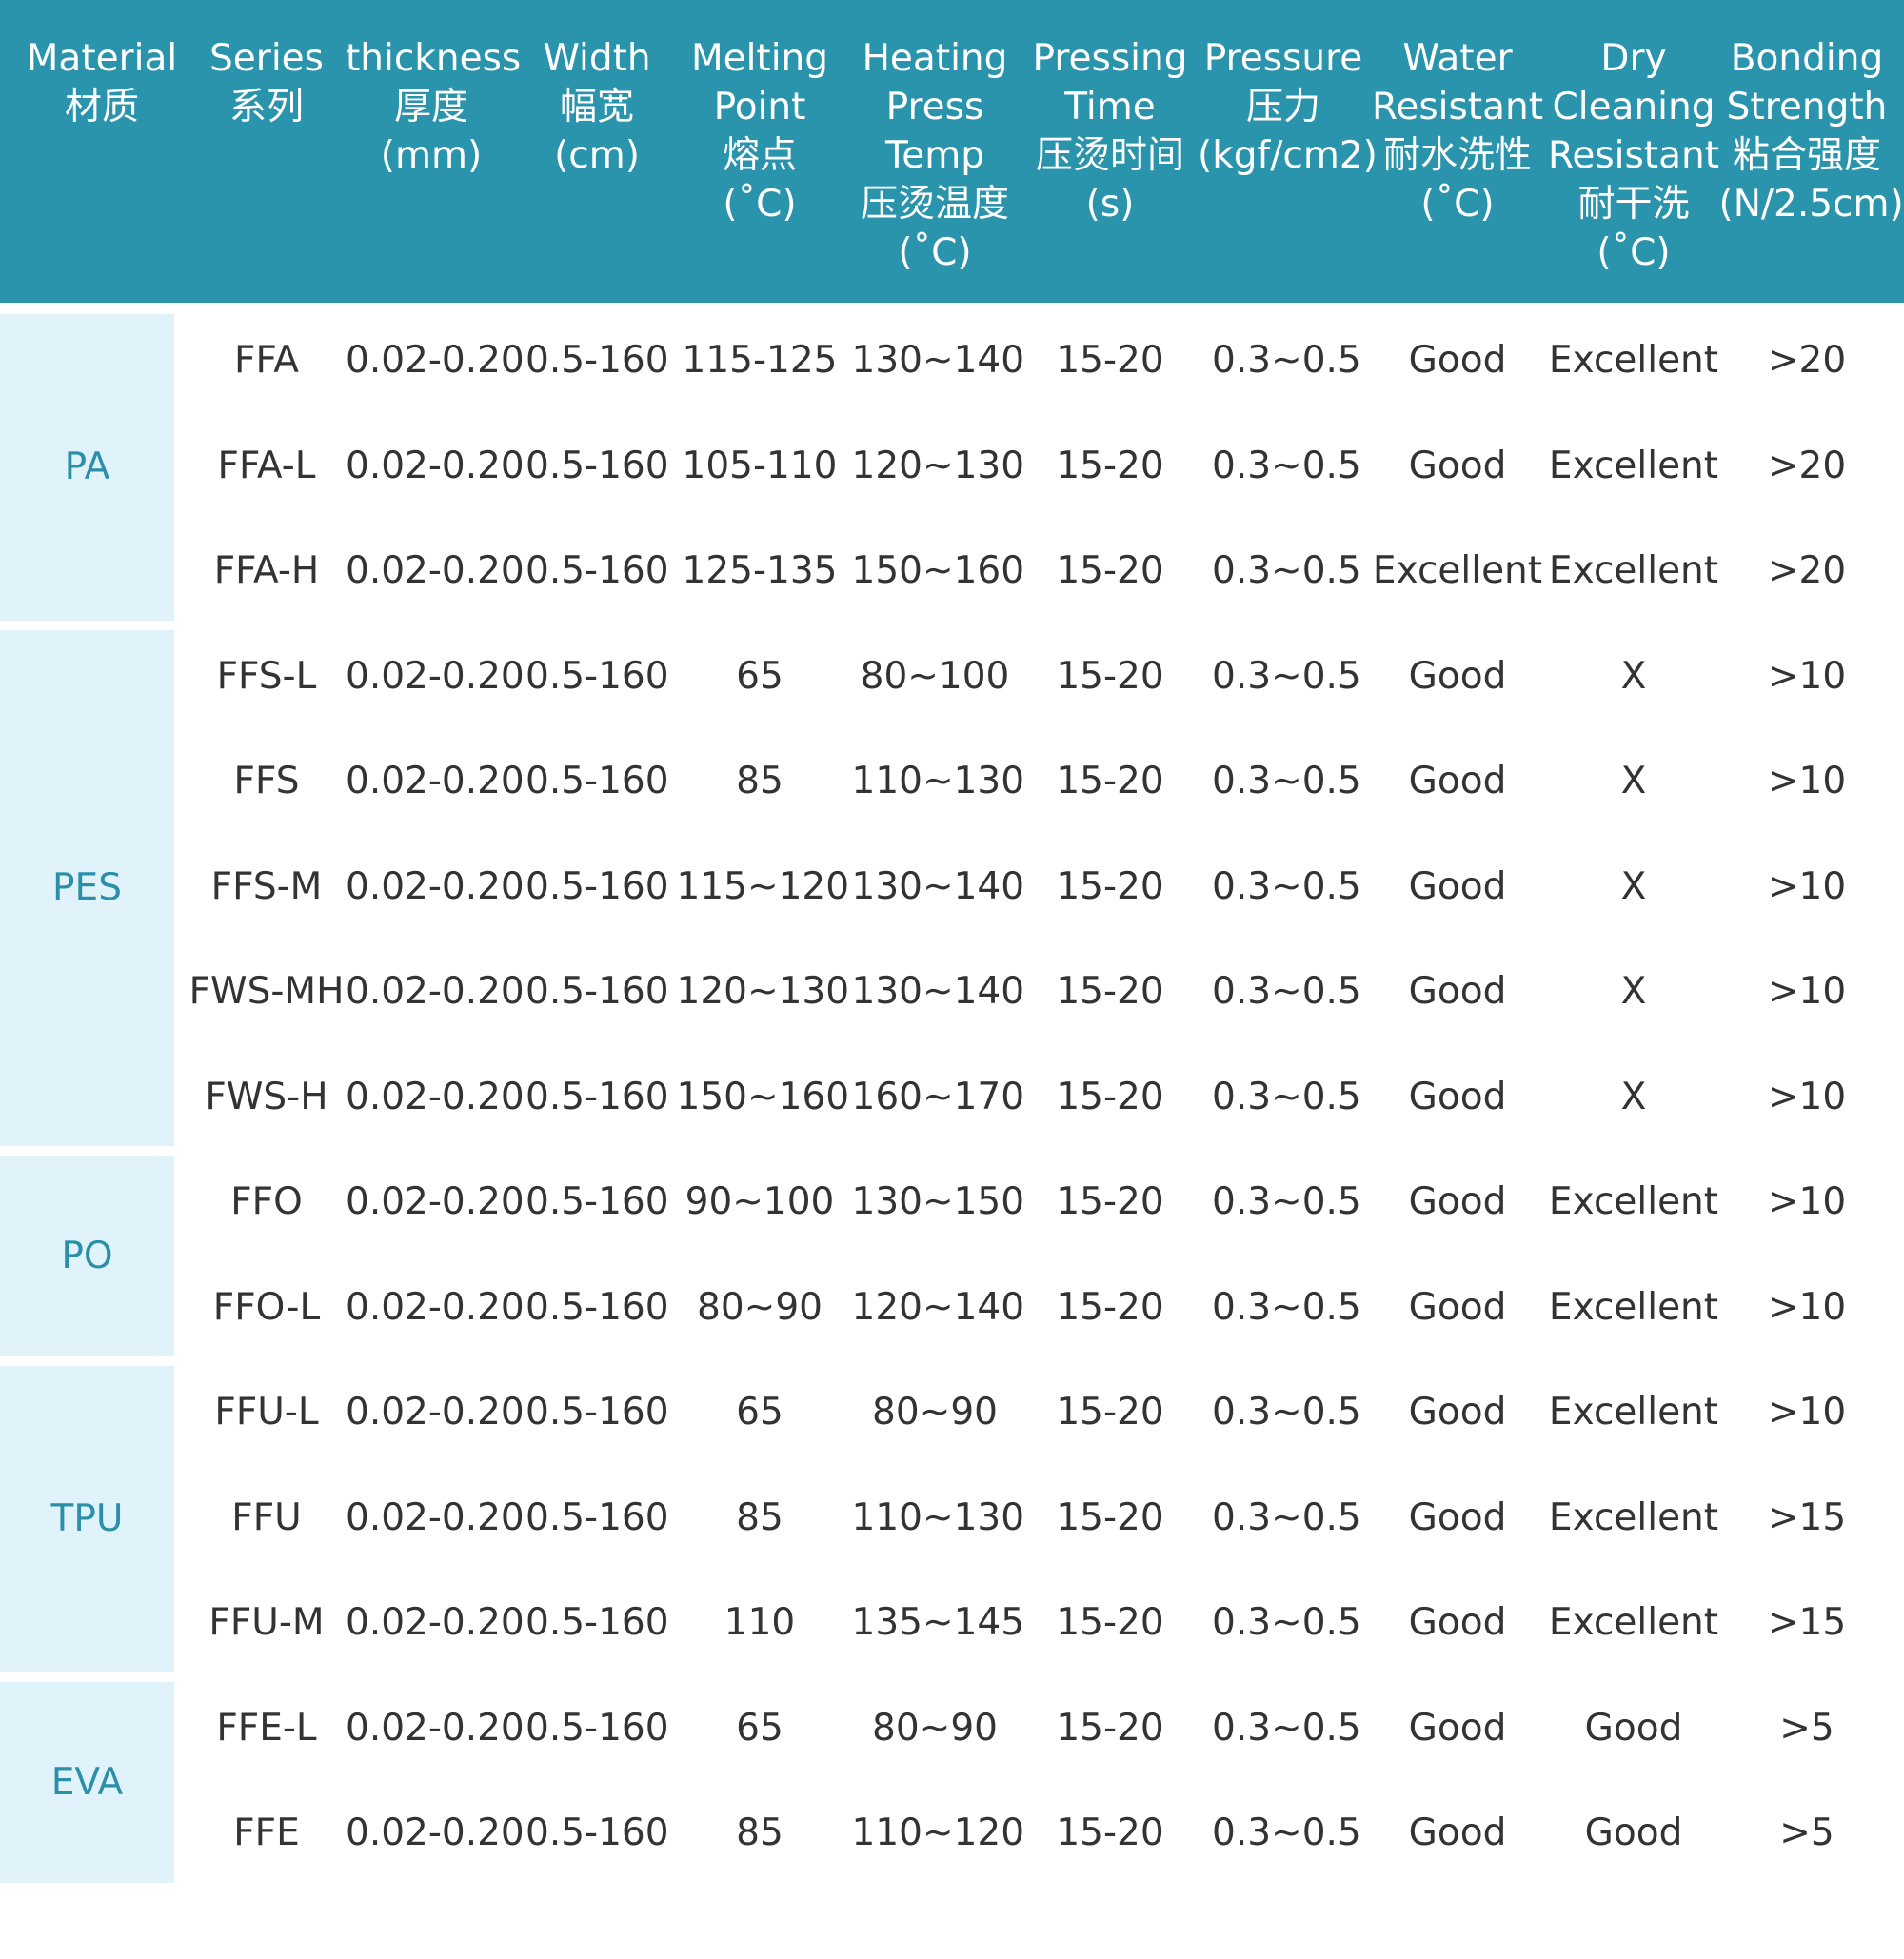 The width and height of the screenshot is (1904, 1959). What do you see at coordinates (266, 571) in the screenshot?
I see `table-cell: FFA-H` at bounding box center [266, 571].